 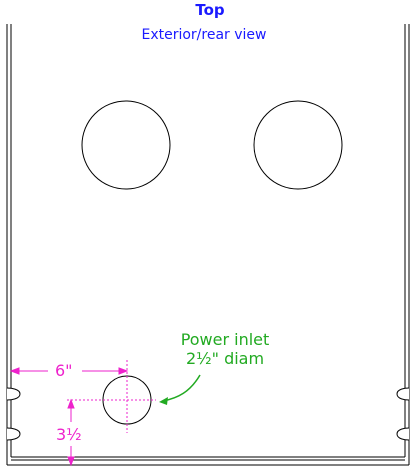 What do you see at coordinates (13, 414) in the screenshot?
I see `left-notches` at bounding box center [13, 414].